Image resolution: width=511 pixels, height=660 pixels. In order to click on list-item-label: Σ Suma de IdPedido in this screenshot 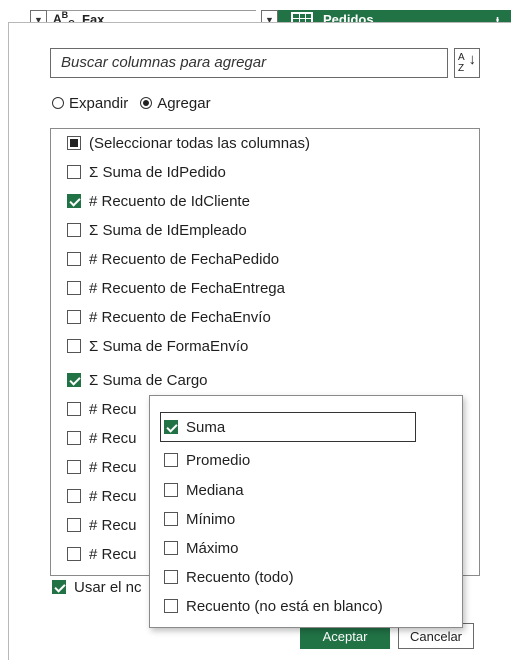, I will do `click(157, 172)`.